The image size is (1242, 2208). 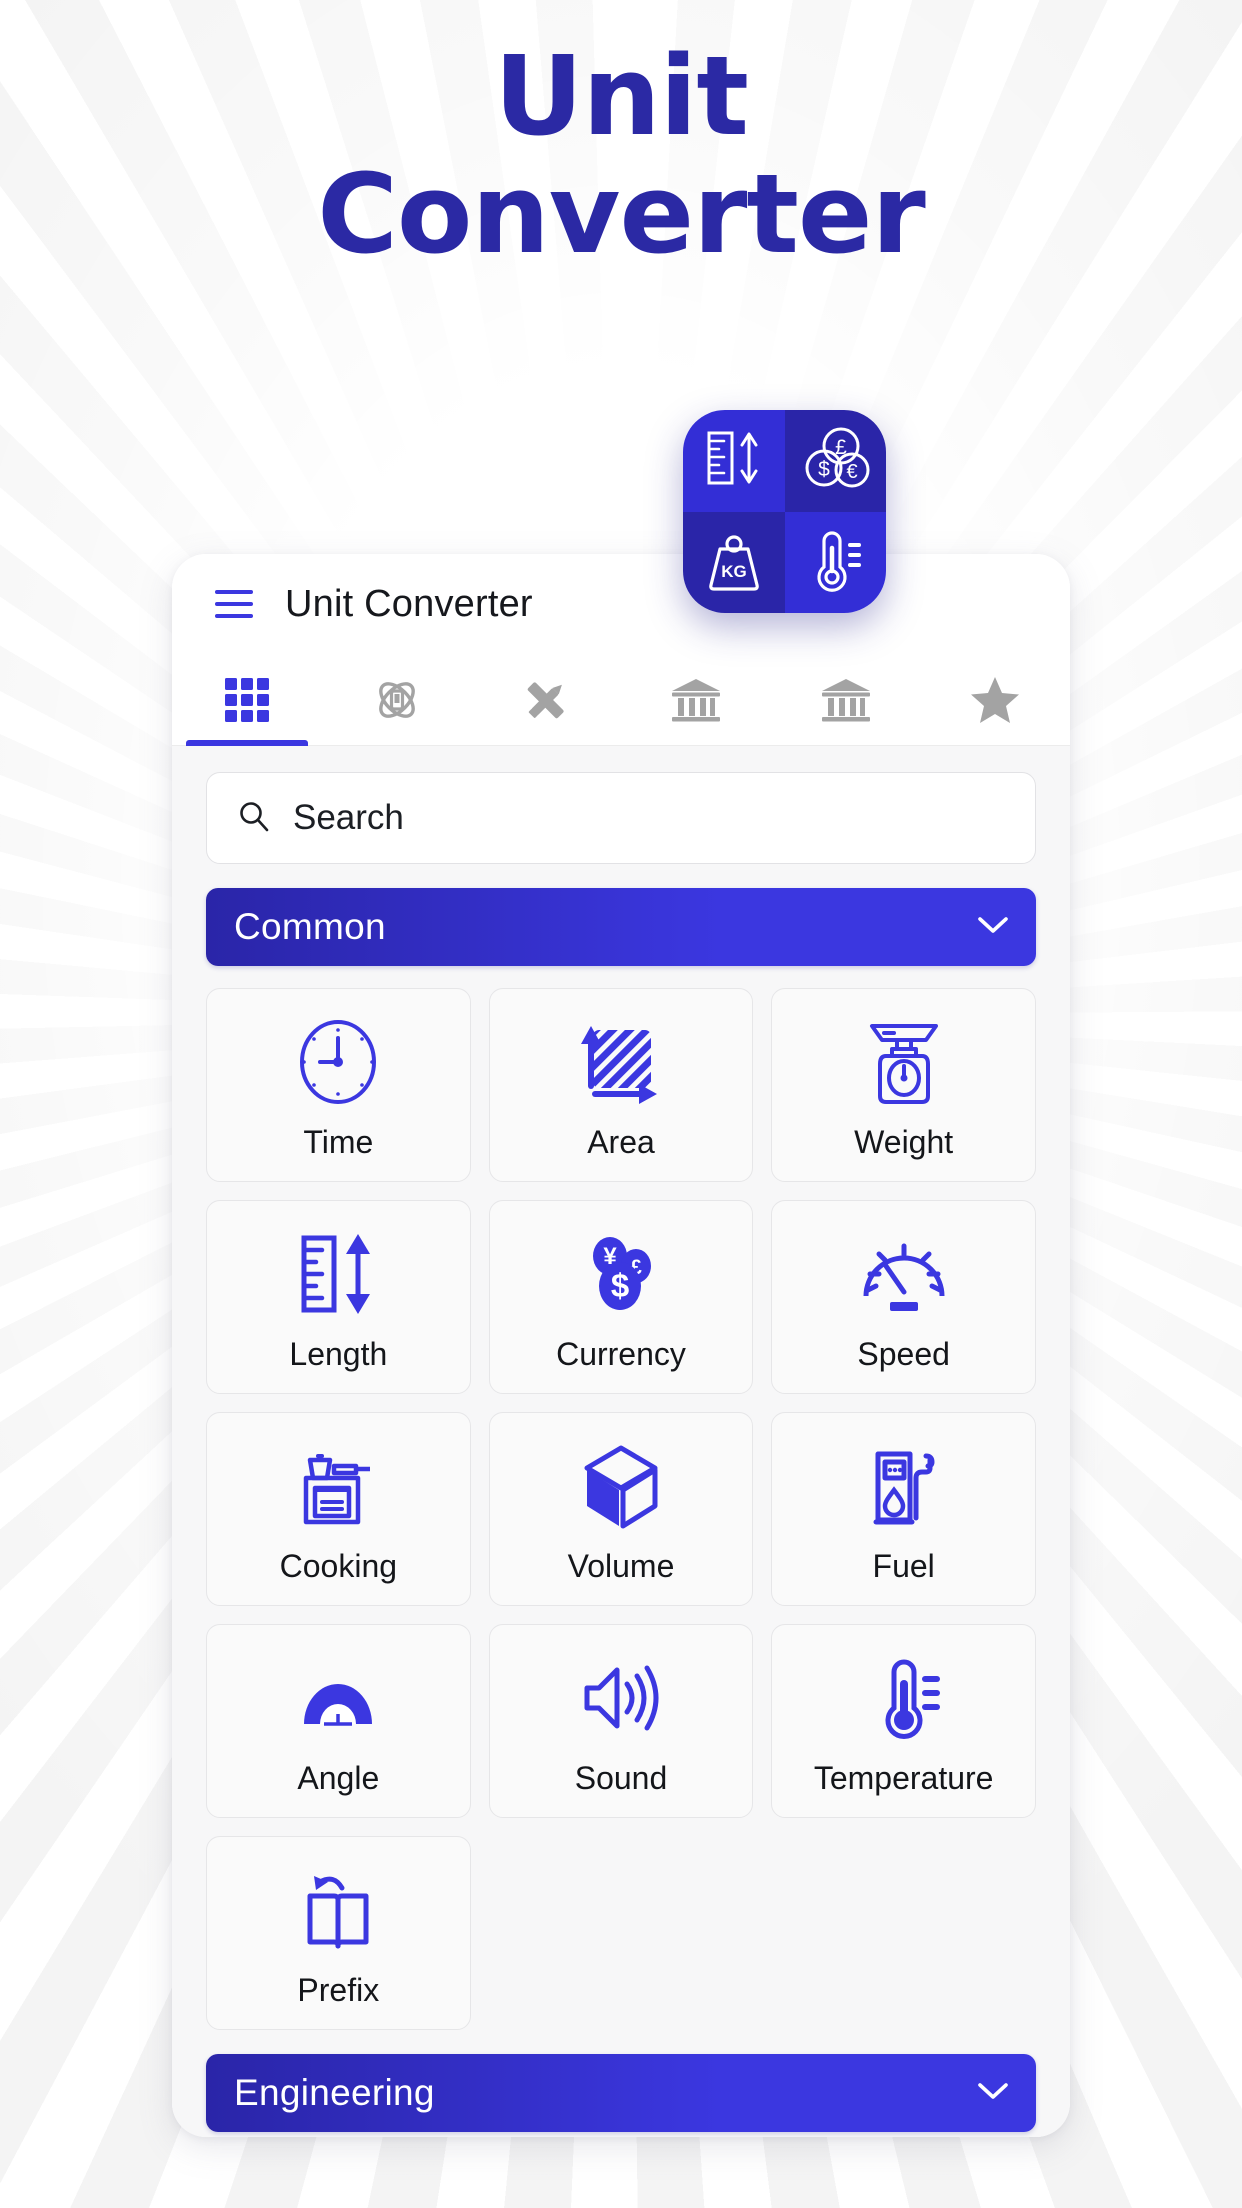 I want to click on active-tab-indicator, so click(x=246, y=742).